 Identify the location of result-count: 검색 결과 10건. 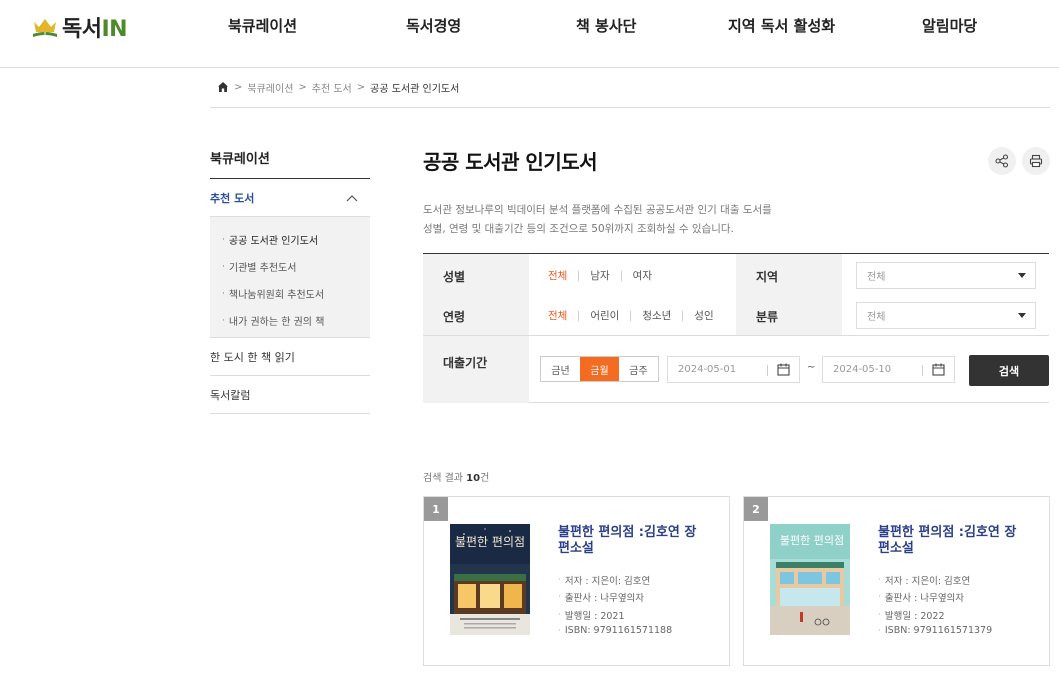
(456, 478).